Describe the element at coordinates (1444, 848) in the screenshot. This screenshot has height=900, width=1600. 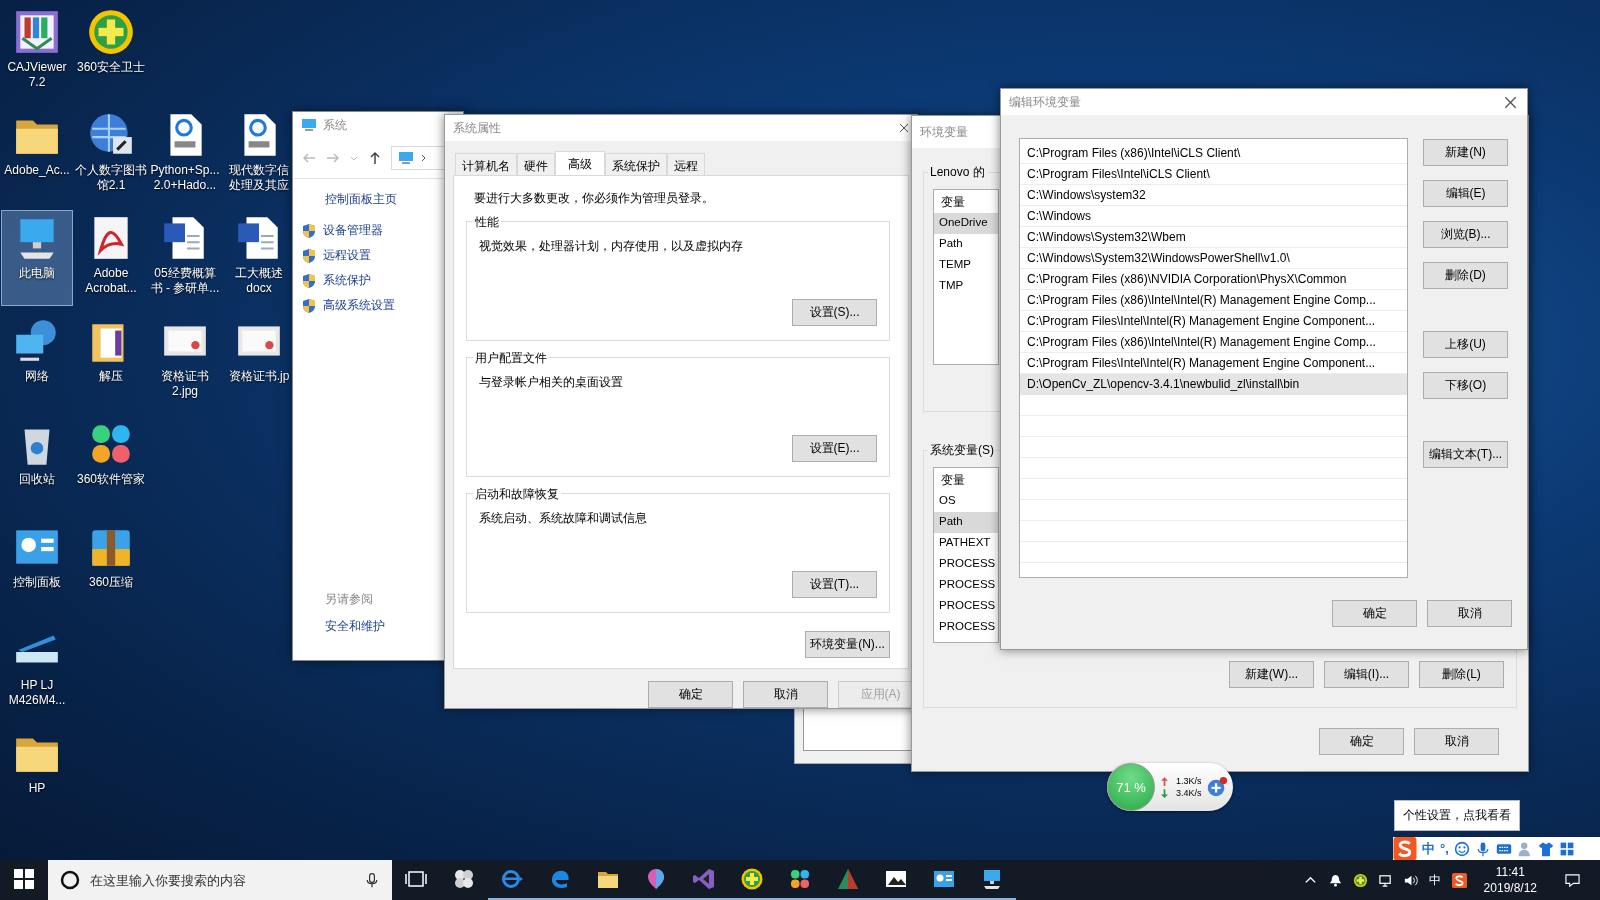
I see `punctuation-mode: °,` at that location.